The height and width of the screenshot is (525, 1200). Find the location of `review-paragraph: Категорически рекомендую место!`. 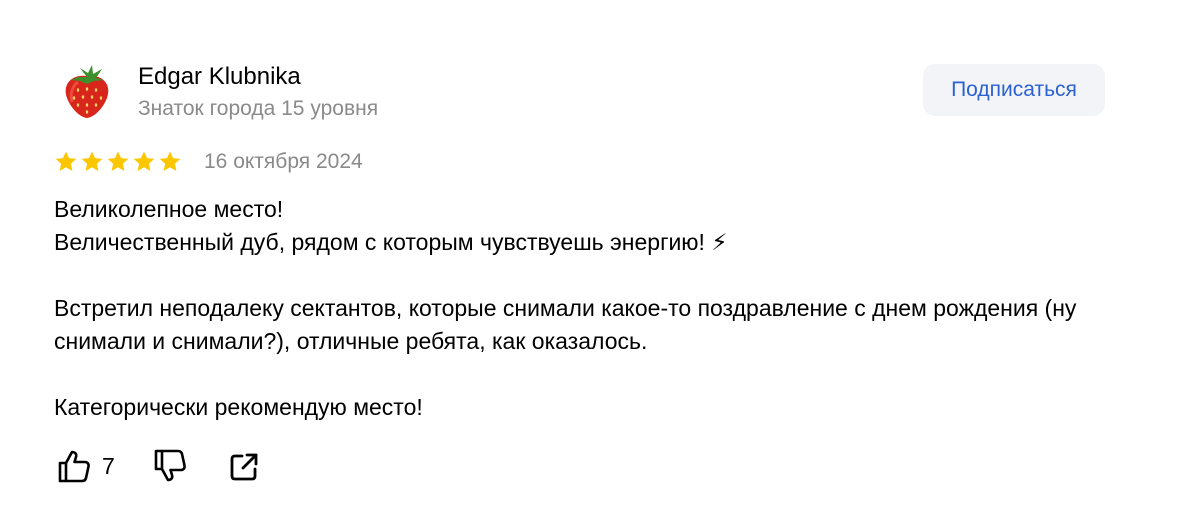

review-paragraph: Категорически рекомендую место! is located at coordinates (238, 407).